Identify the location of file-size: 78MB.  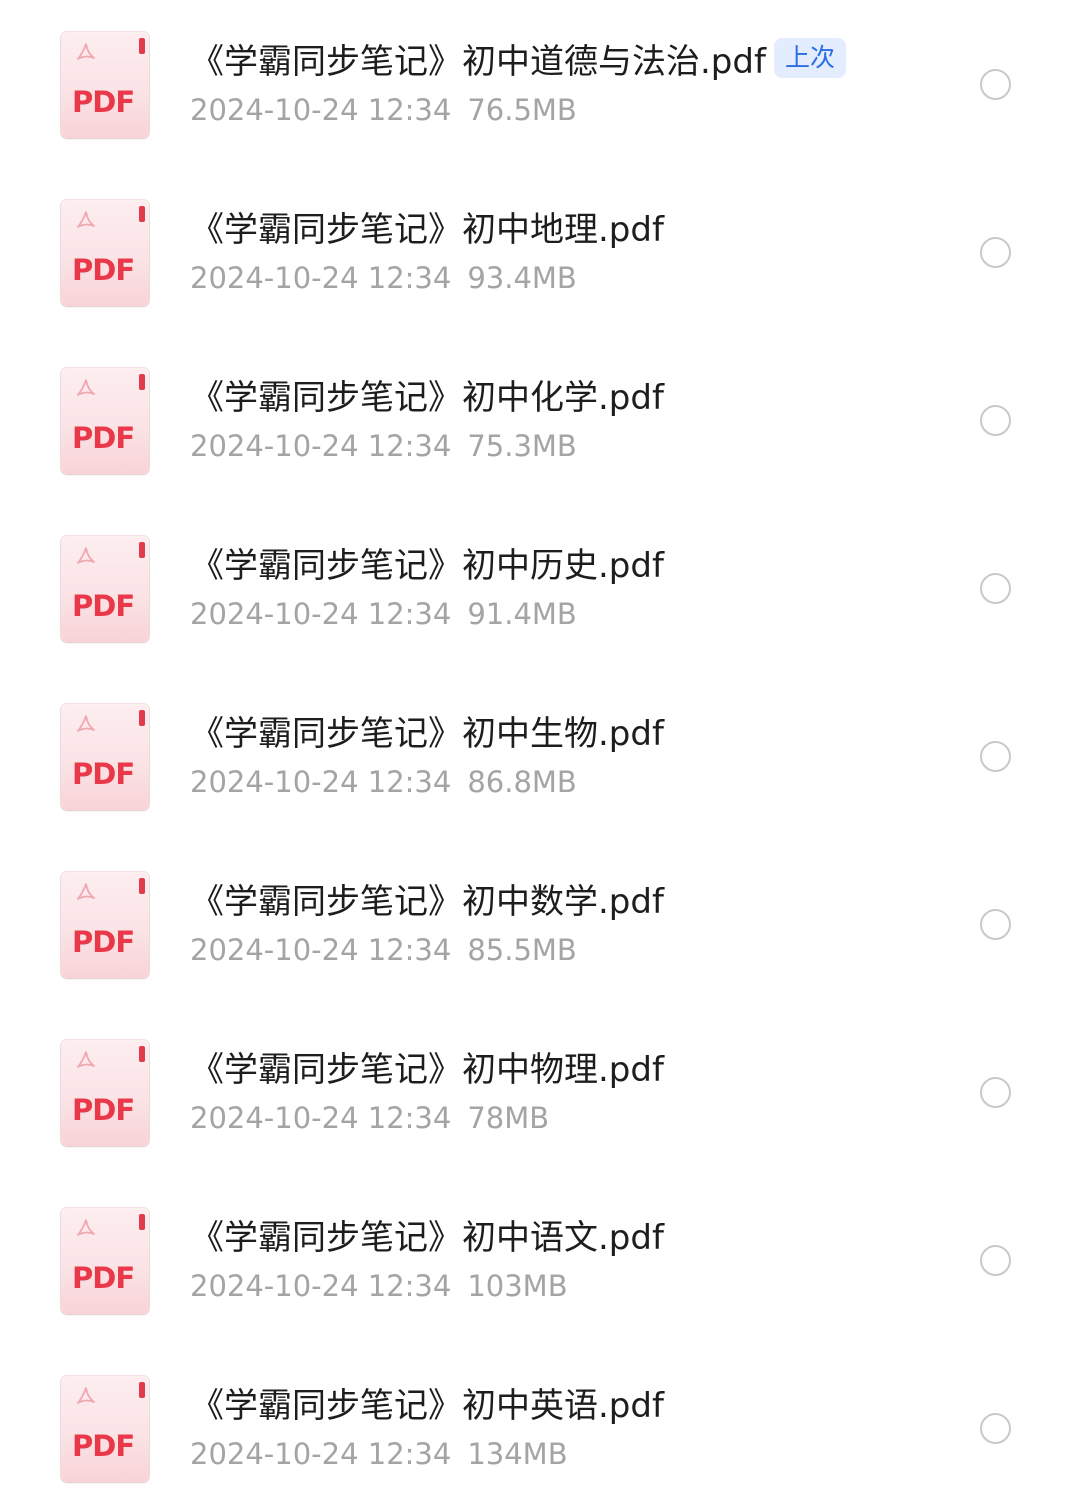
(508, 1118).